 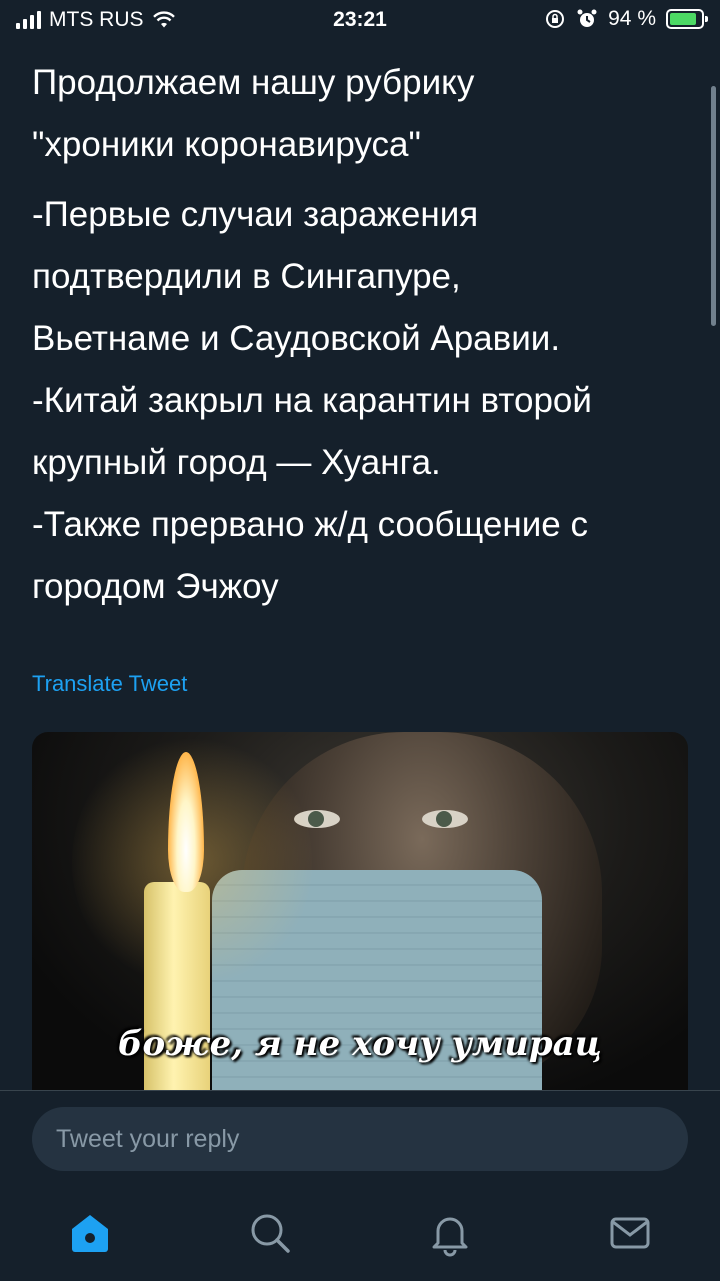 What do you see at coordinates (109, 684) in the screenshot?
I see `translate-tweet-link: Translate Tweet` at bounding box center [109, 684].